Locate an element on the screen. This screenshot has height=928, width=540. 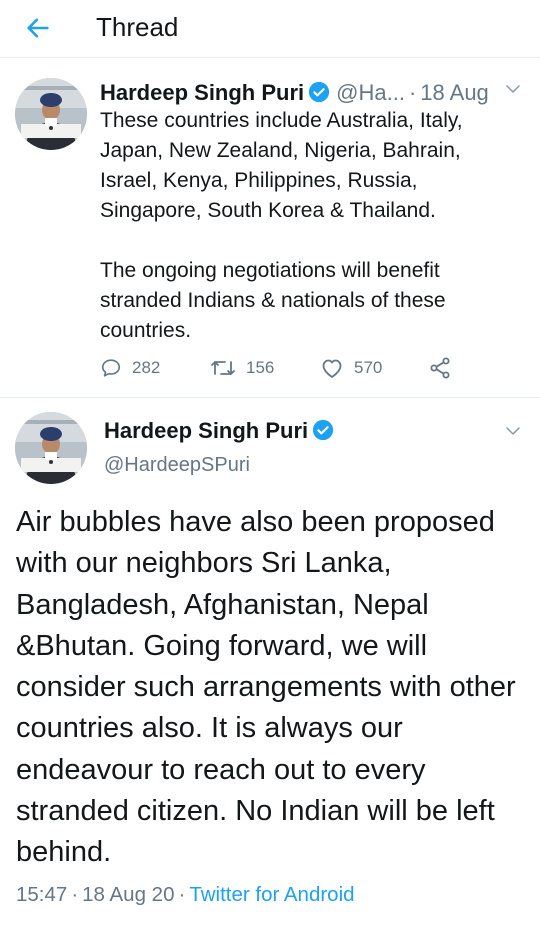
reply-count: 282 is located at coordinates (146, 367).